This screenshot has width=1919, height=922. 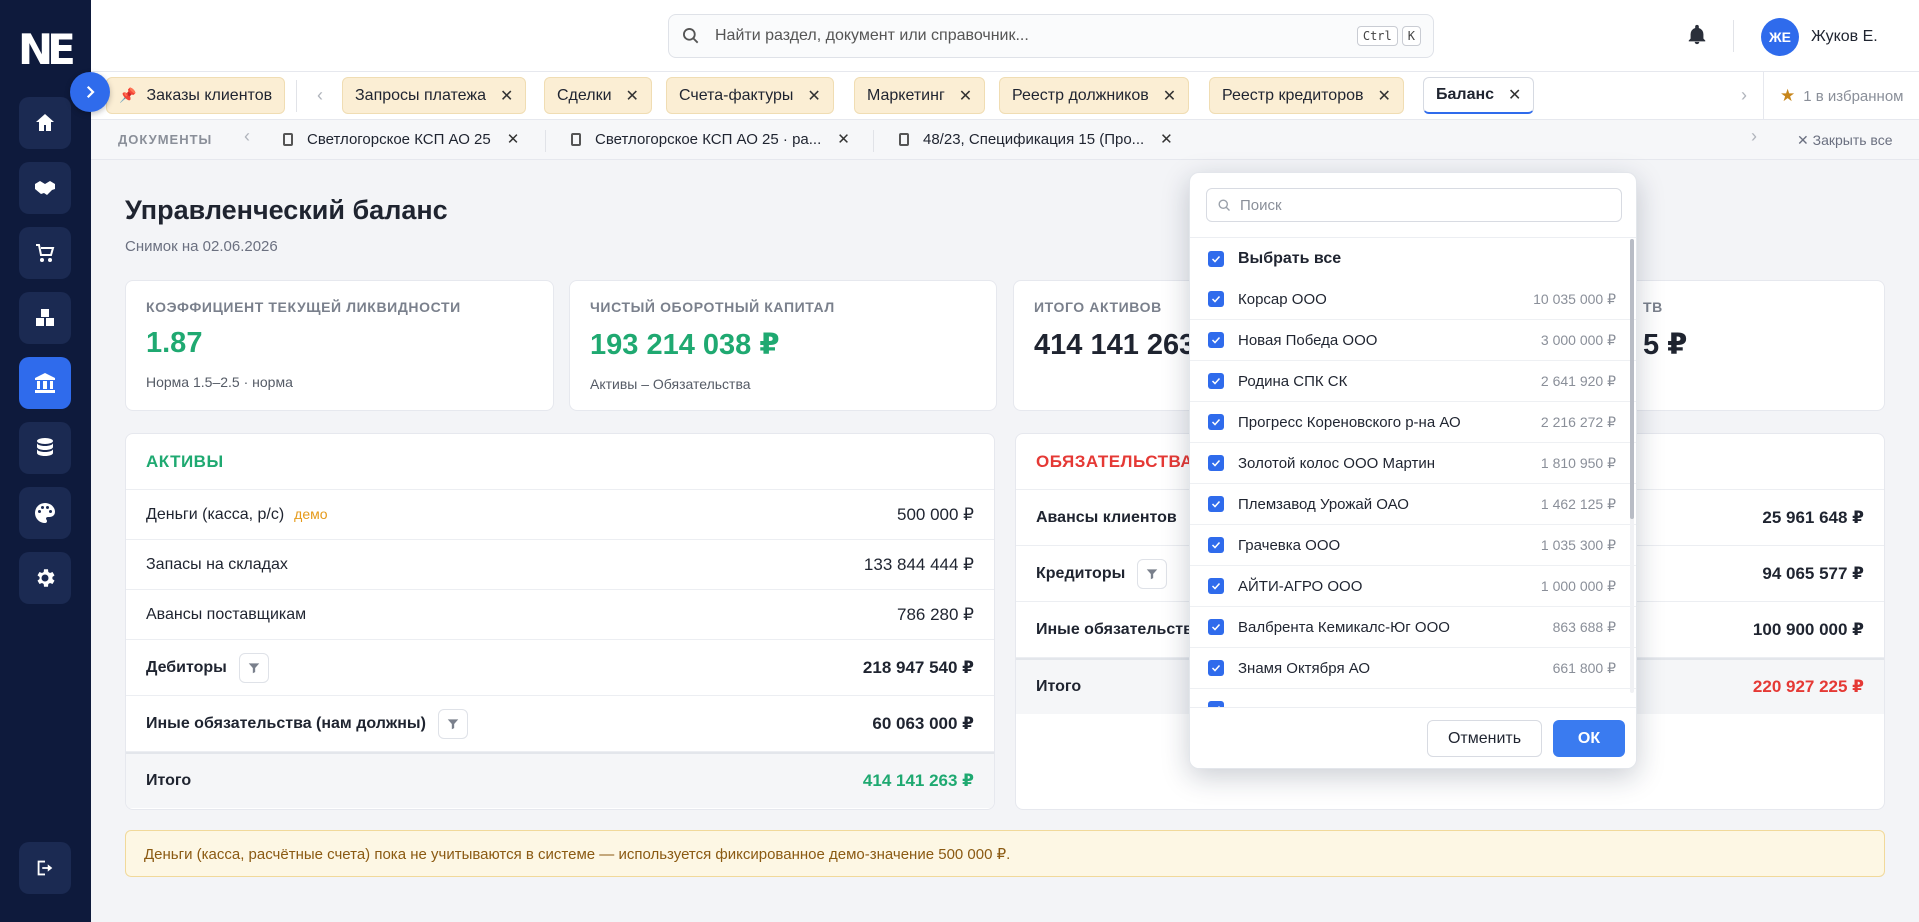 I want to click on list-item: Родина СПК СК 2 641 920 ₽, so click(x=1413, y=381).